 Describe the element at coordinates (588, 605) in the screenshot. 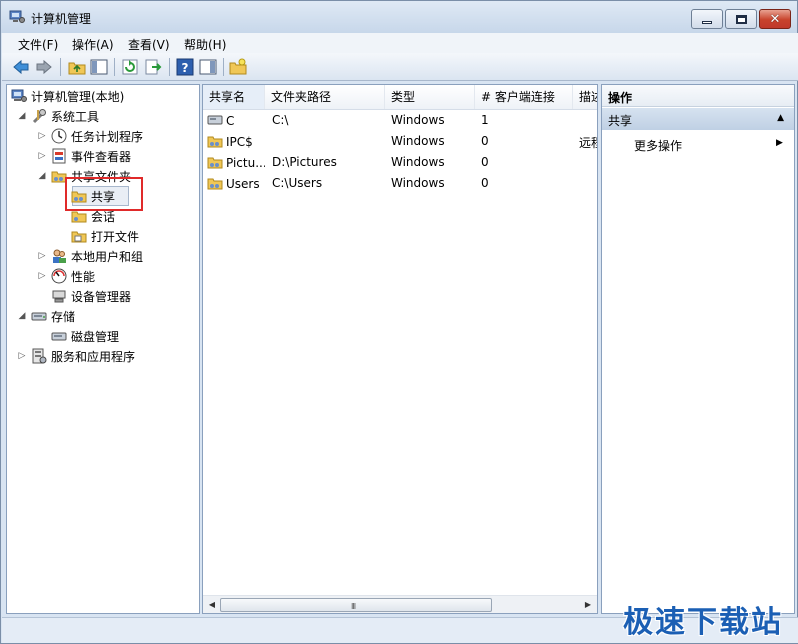

I see `scroll-right-icon: ▶` at that location.